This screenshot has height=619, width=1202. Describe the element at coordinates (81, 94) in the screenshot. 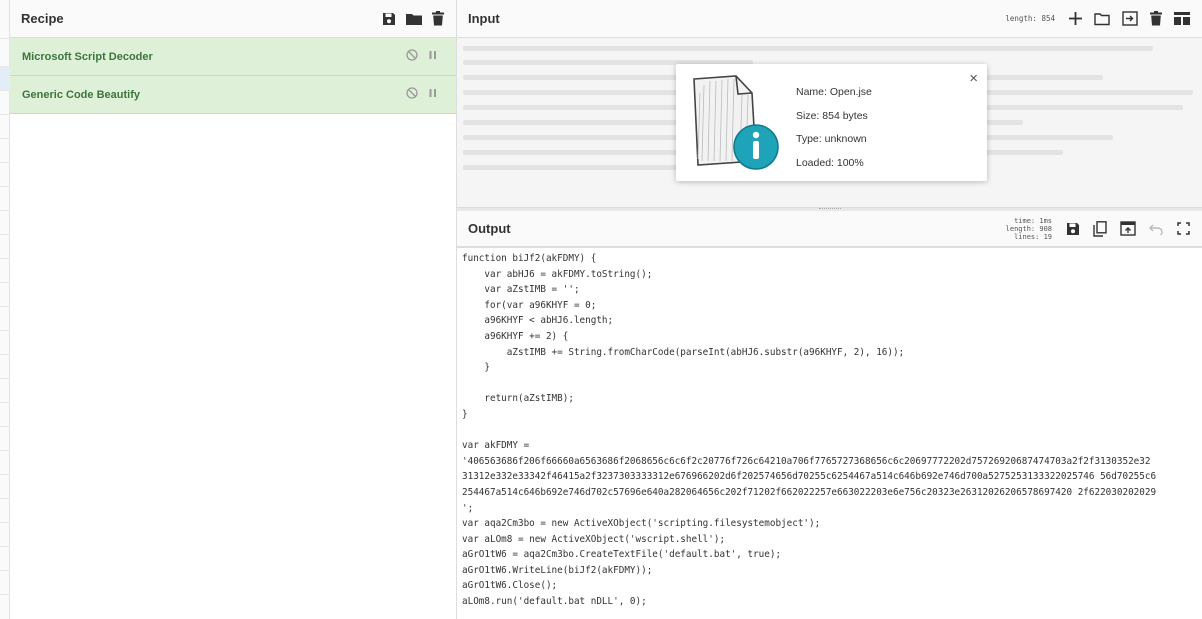

I see `operation-name: Generic Code Beautify` at that location.